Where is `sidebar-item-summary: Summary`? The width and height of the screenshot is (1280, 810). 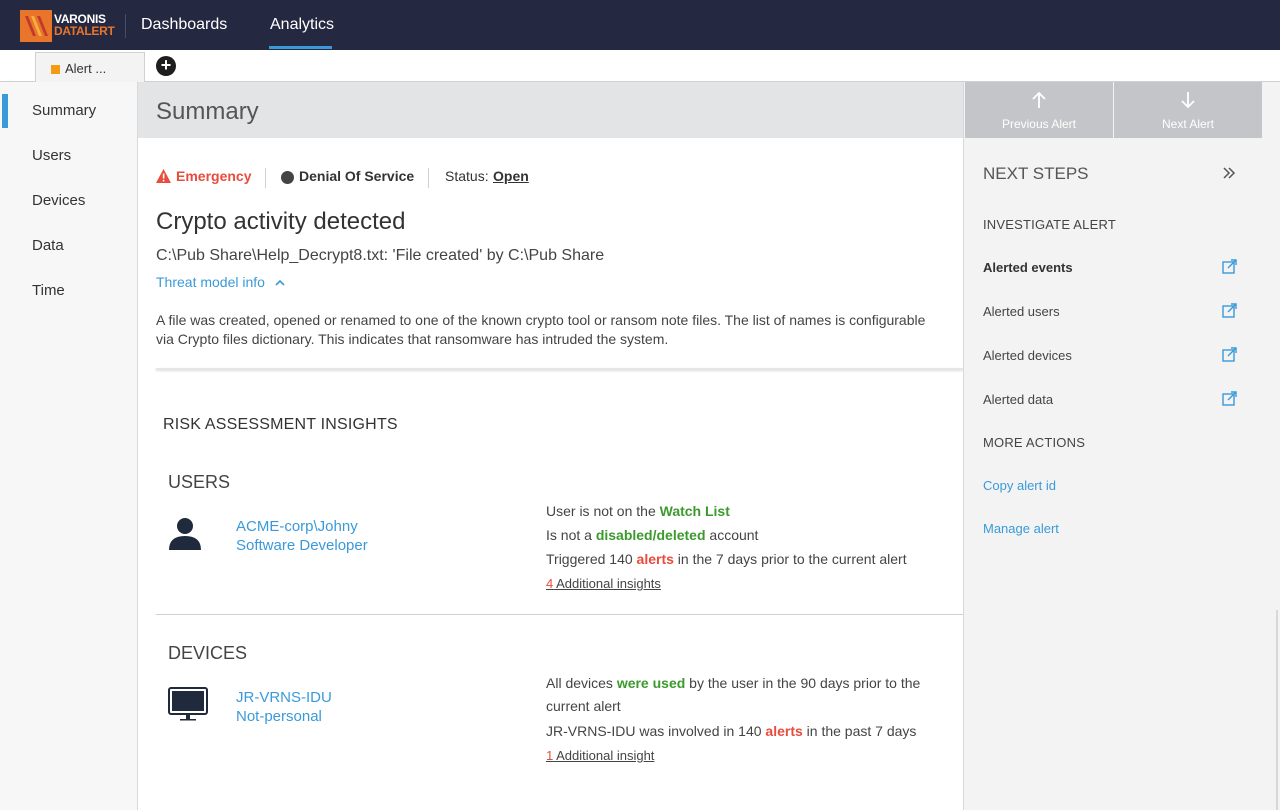
sidebar-item-summary: Summary is located at coordinates (64, 110).